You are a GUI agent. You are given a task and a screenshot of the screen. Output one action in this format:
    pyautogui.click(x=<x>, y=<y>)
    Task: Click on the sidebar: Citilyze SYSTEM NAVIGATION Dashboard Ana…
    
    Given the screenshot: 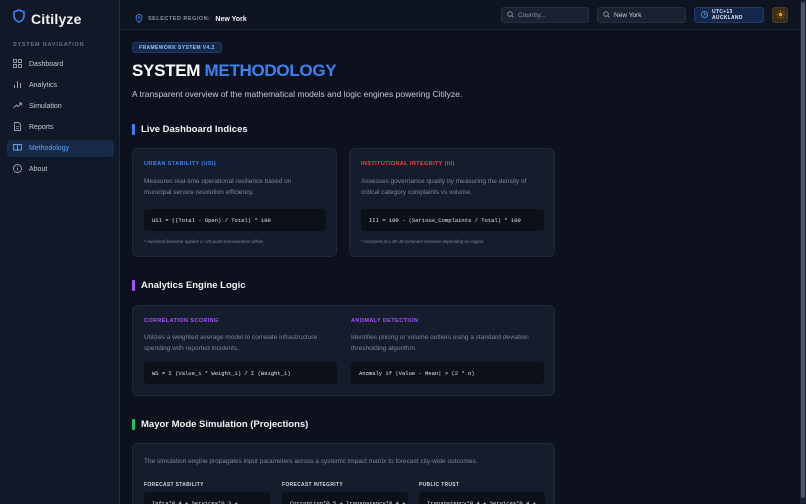 What is the action you would take?
    pyautogui.click(x=60, y=252)
    